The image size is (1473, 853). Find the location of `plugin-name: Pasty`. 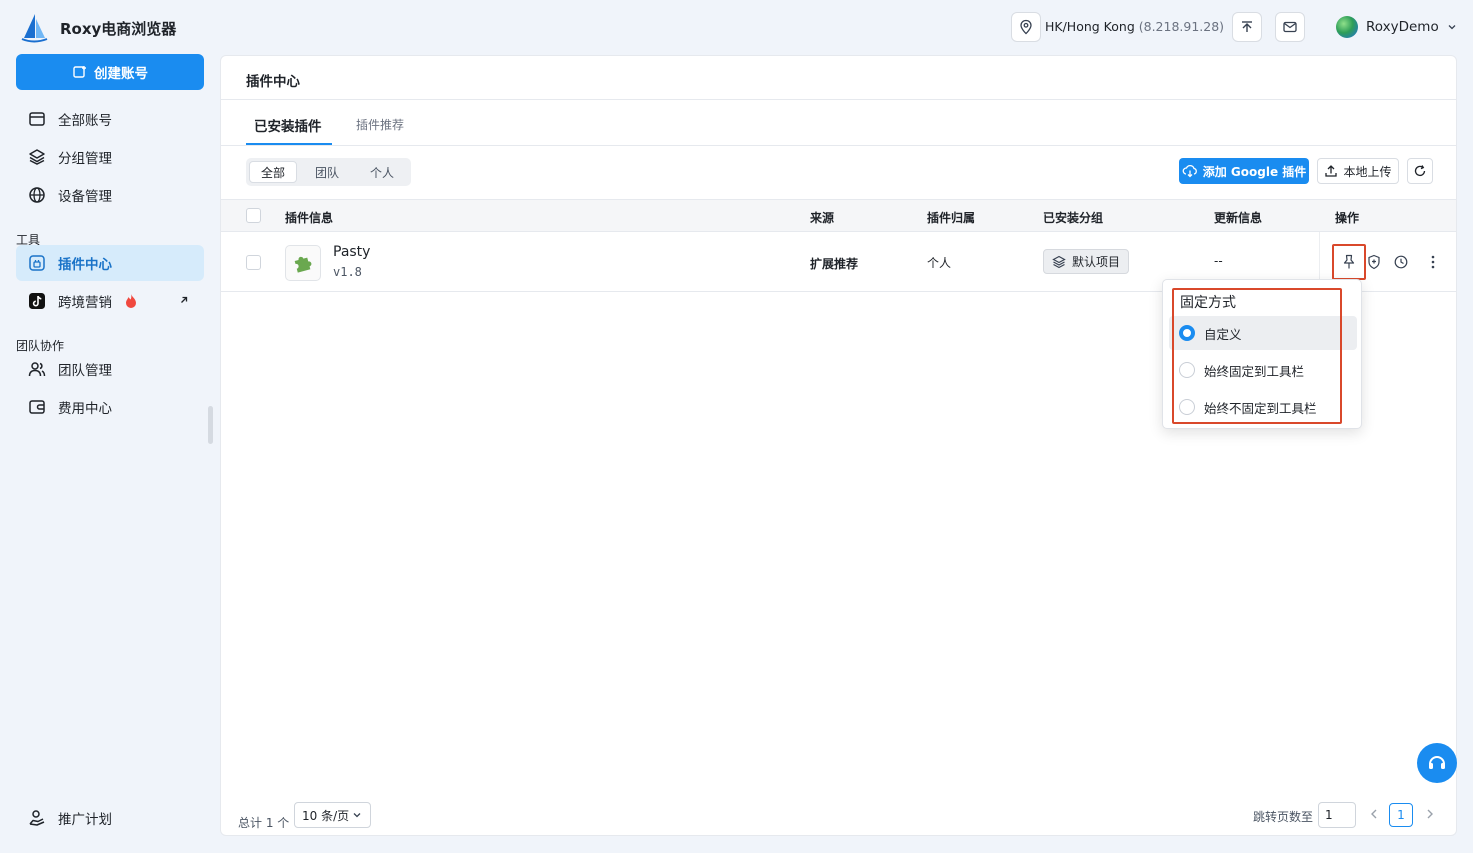

plugin-name: Pasty is located at coordinates (352, 252).